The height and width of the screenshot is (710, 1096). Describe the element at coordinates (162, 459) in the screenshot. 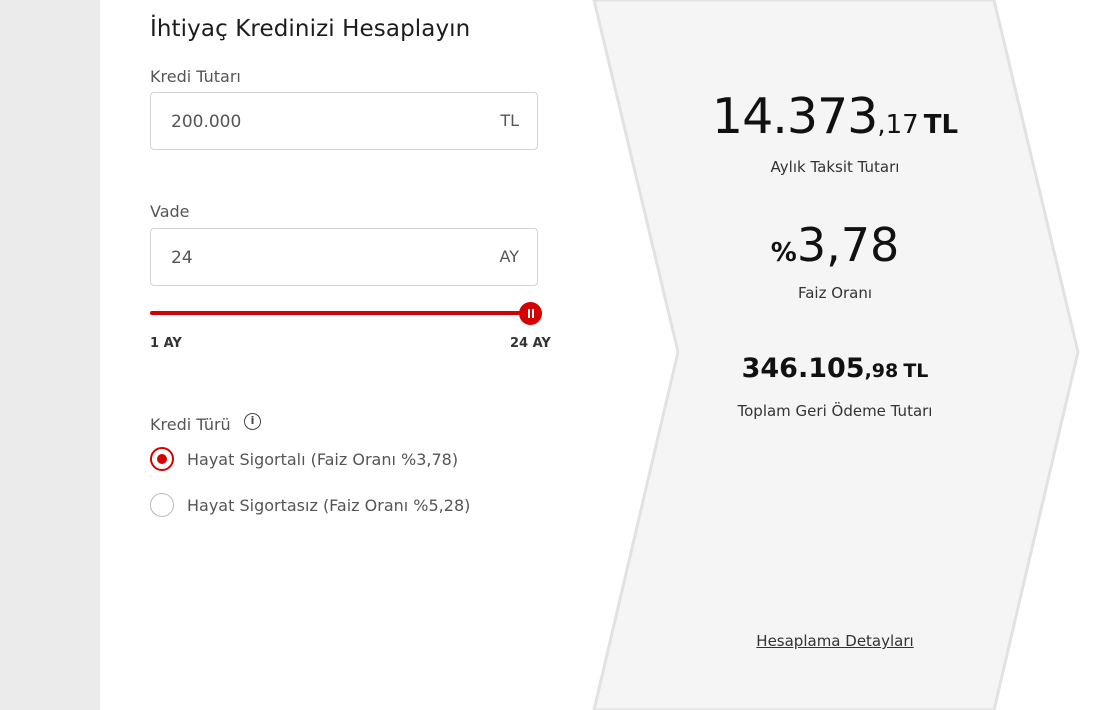

I see `radio-life-insured` at that location.